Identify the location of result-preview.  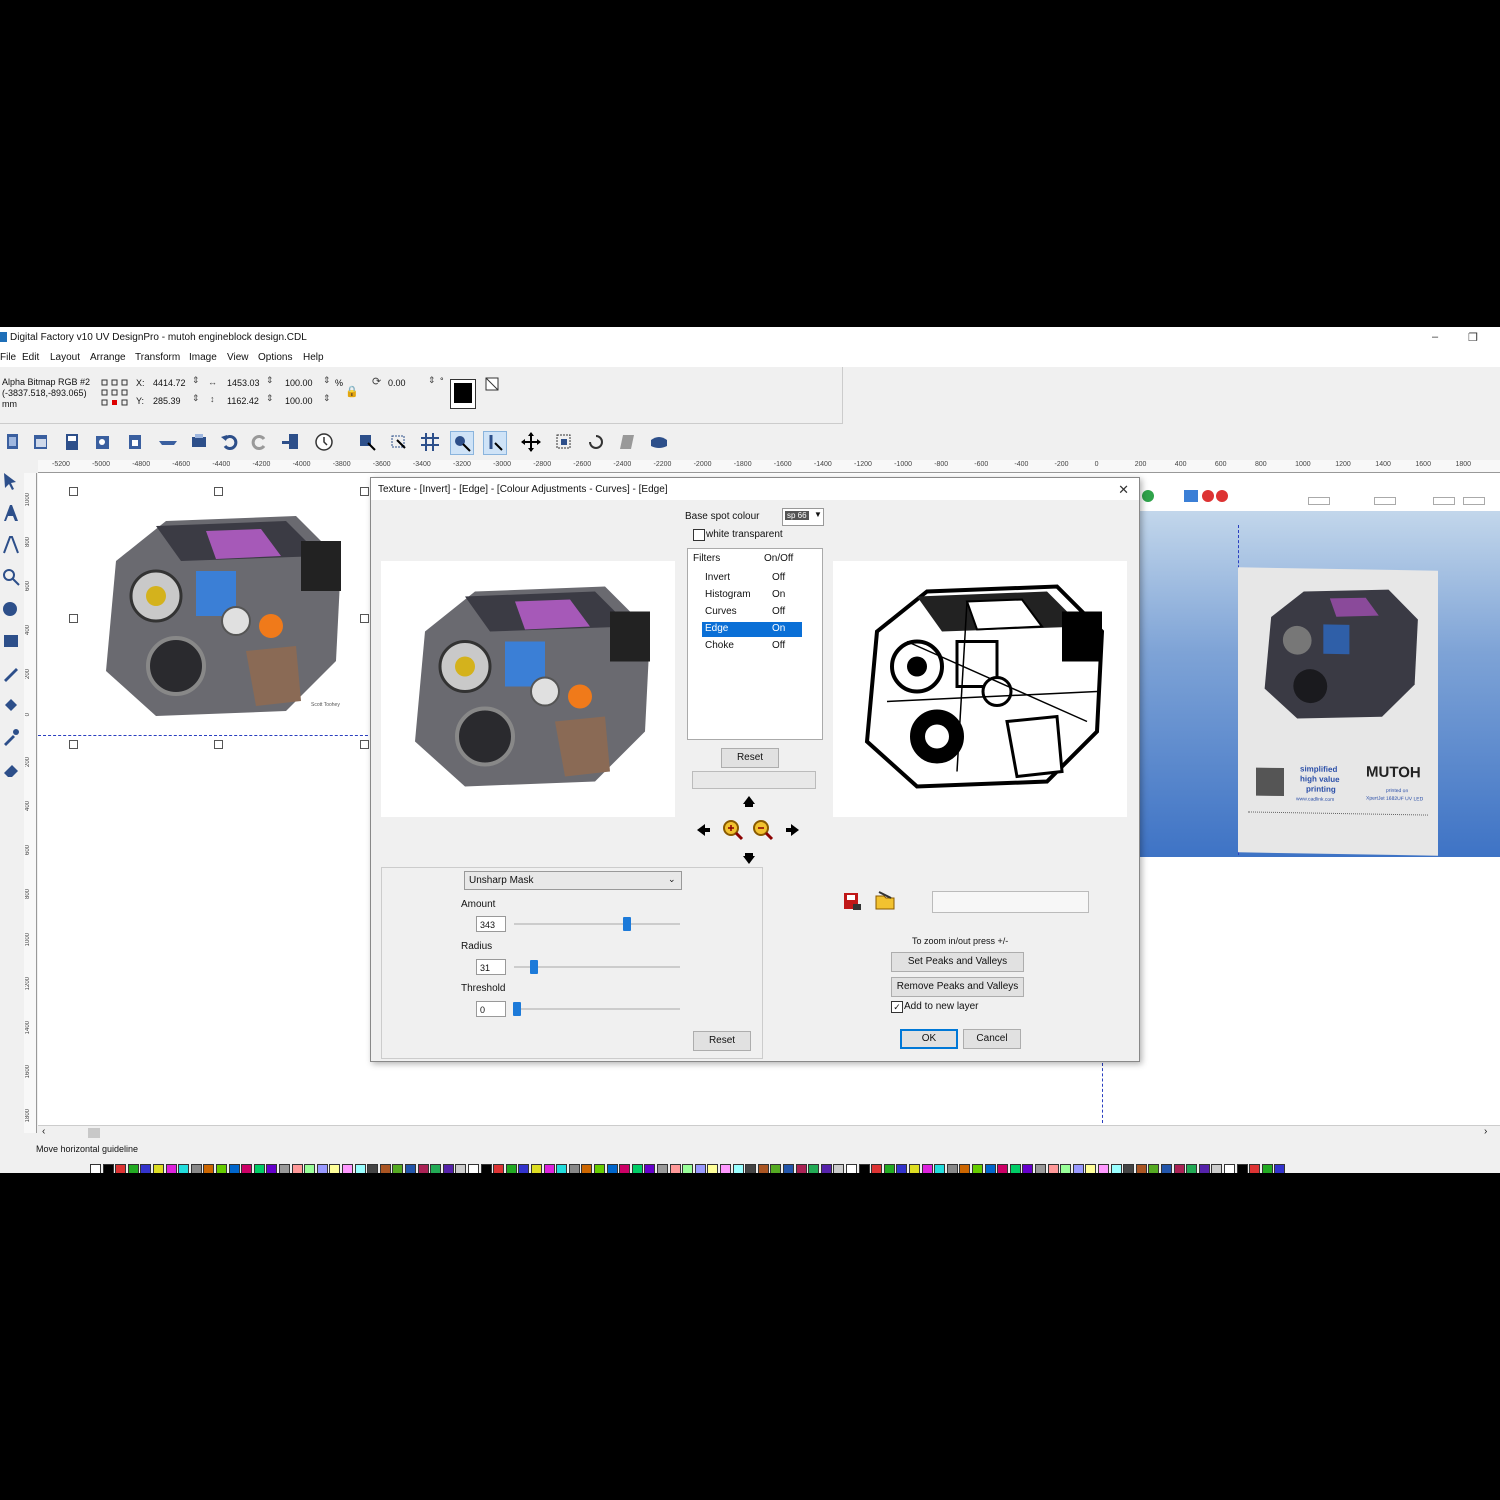
(980, 689).